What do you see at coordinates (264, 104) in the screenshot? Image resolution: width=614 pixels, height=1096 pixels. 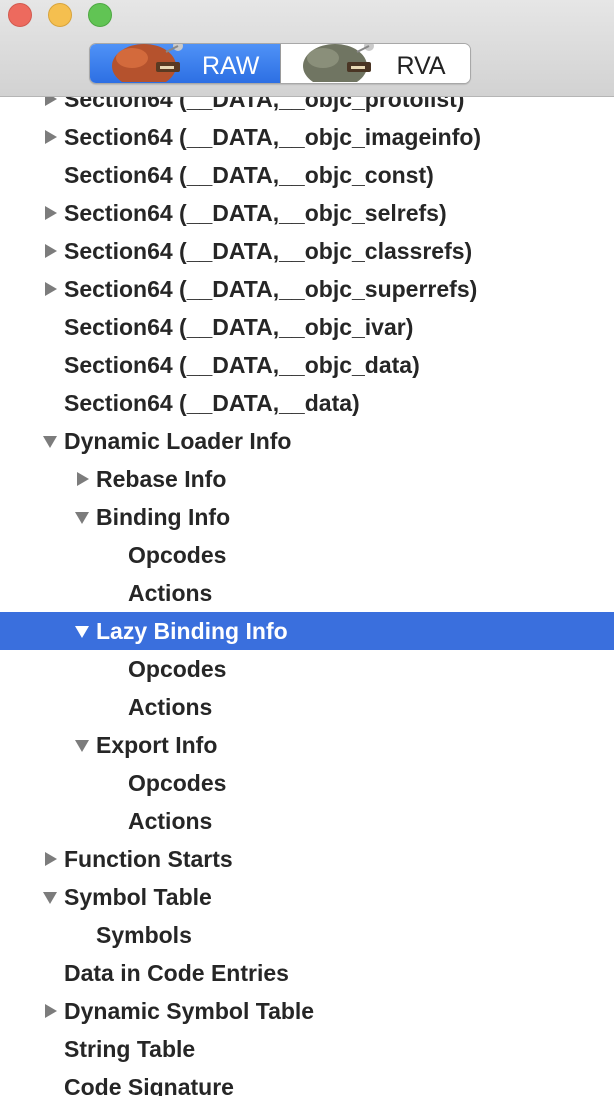 I see `outline-row-label: Section64 (__DATA,__objc_protolist)` at bounding box center [264, 104].